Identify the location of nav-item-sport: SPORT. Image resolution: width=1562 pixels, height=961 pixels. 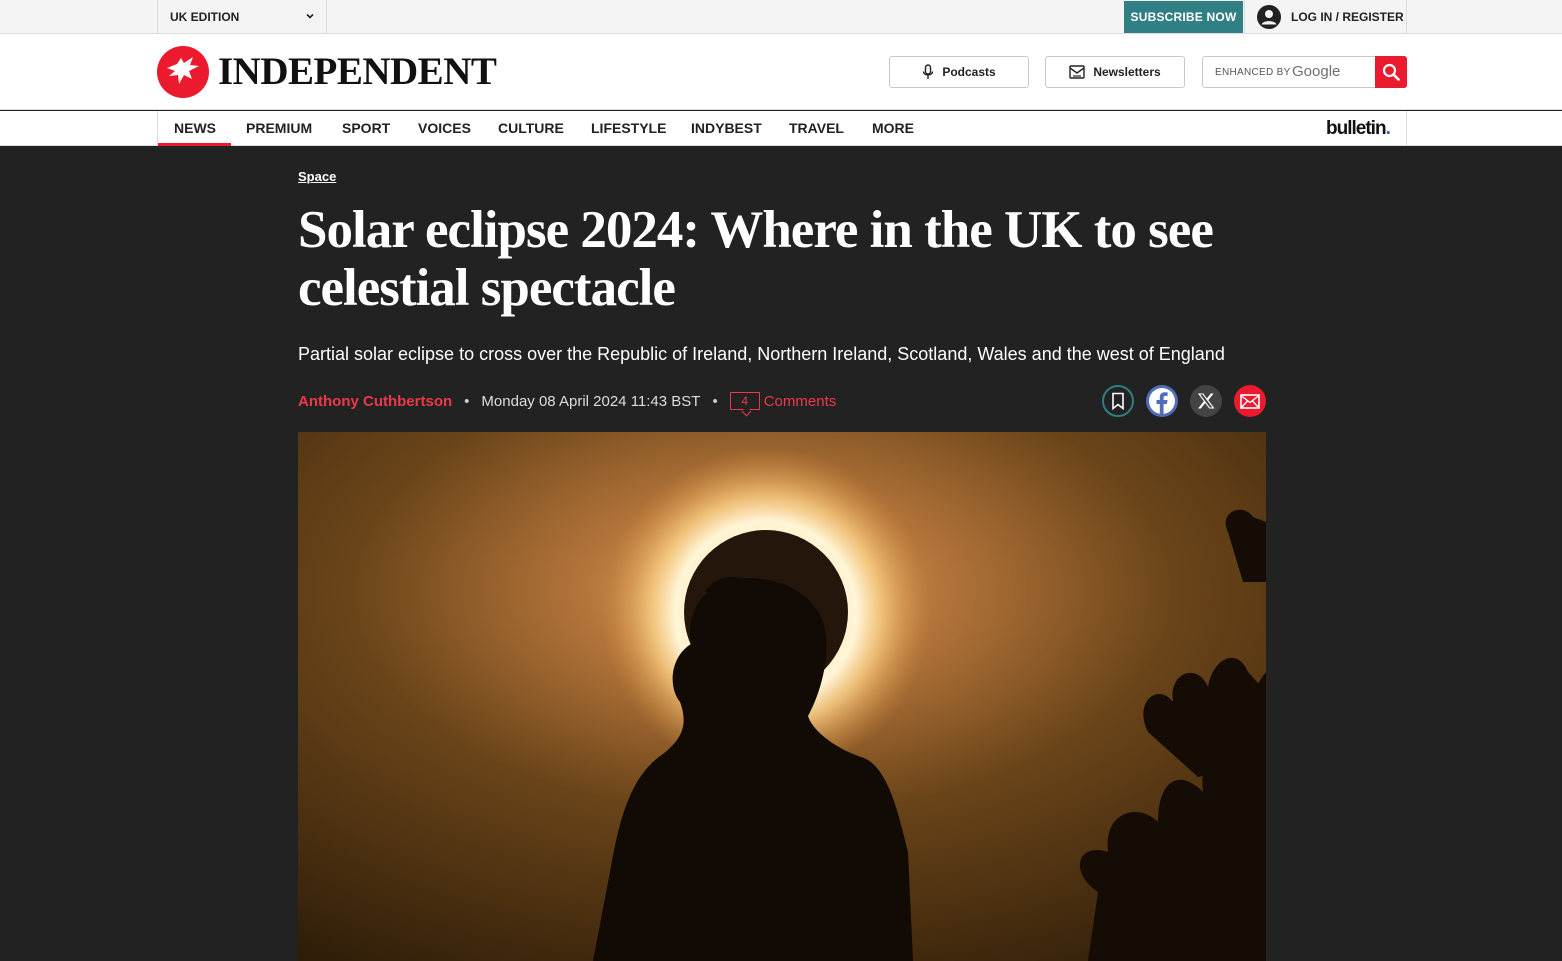
(366, 128).